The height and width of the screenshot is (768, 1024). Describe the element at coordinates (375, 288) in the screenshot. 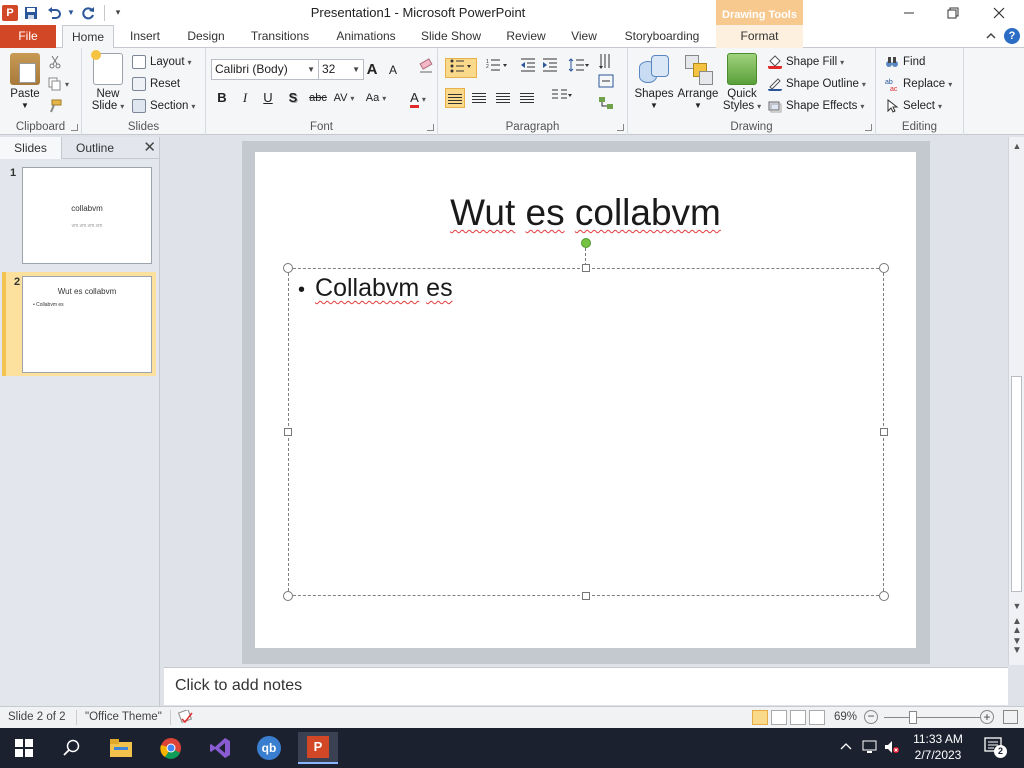

I see `slide-bullet: • Collabvm es` at that location.